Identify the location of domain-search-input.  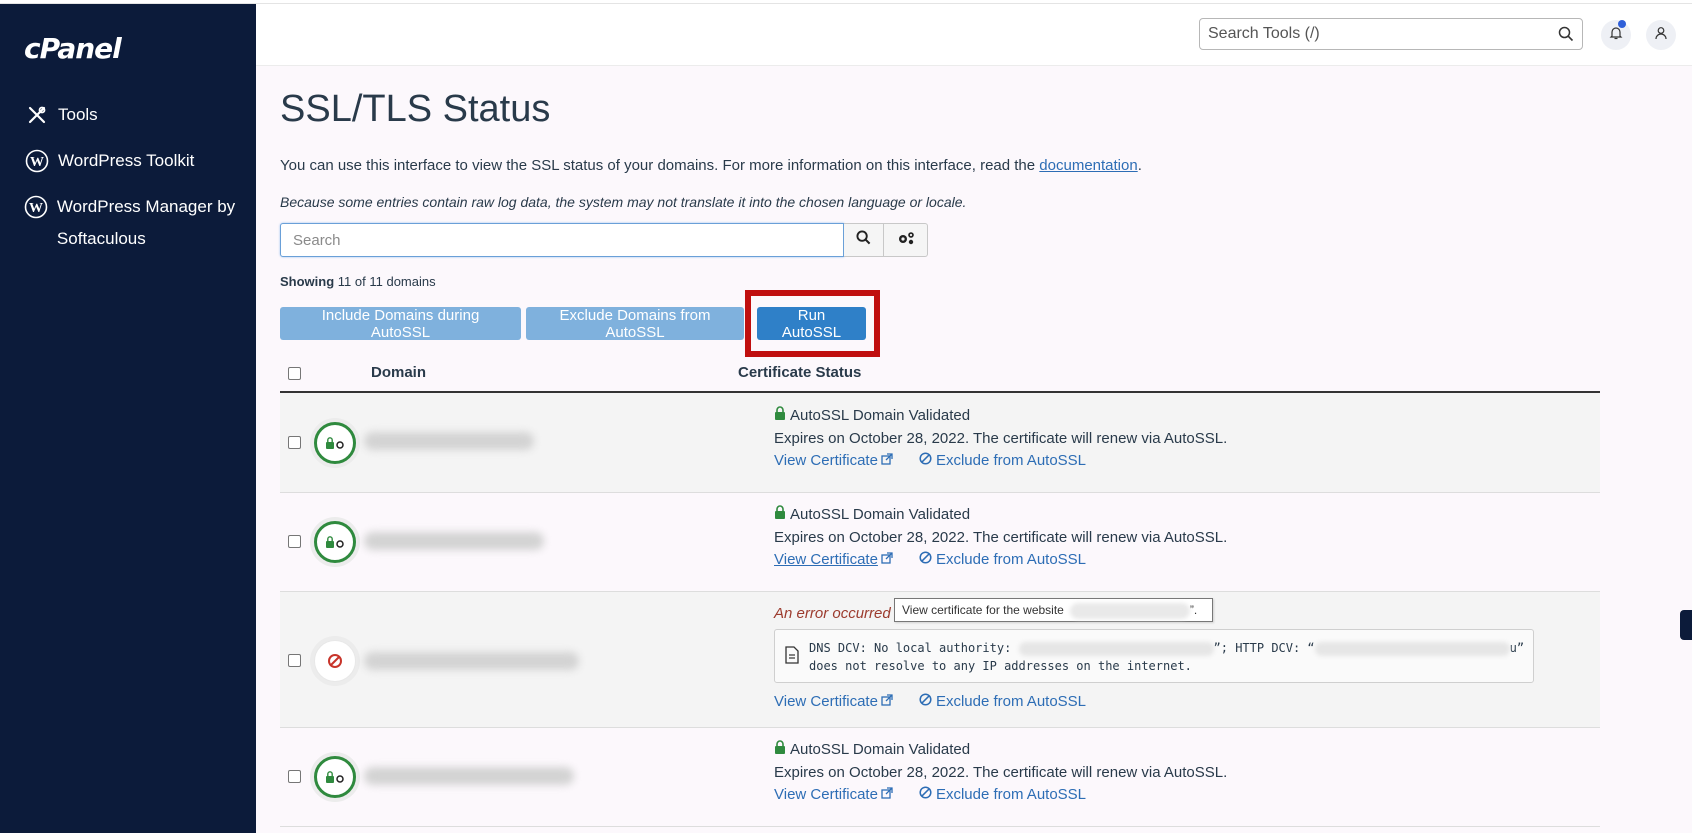
(562, 240).